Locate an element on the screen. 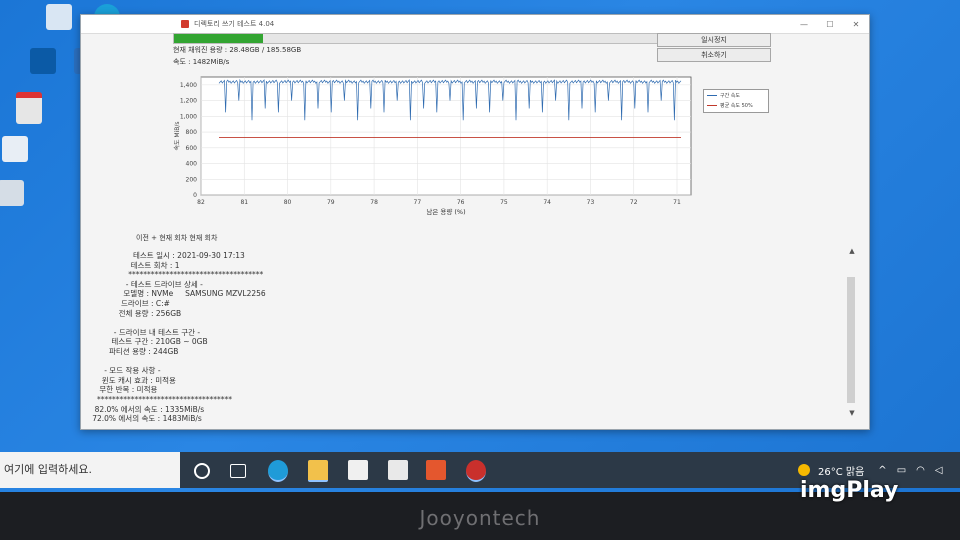 The width and height of the screenshot is (960, 540). wifi-icon: ◠ is located at coordinates (920, 470).